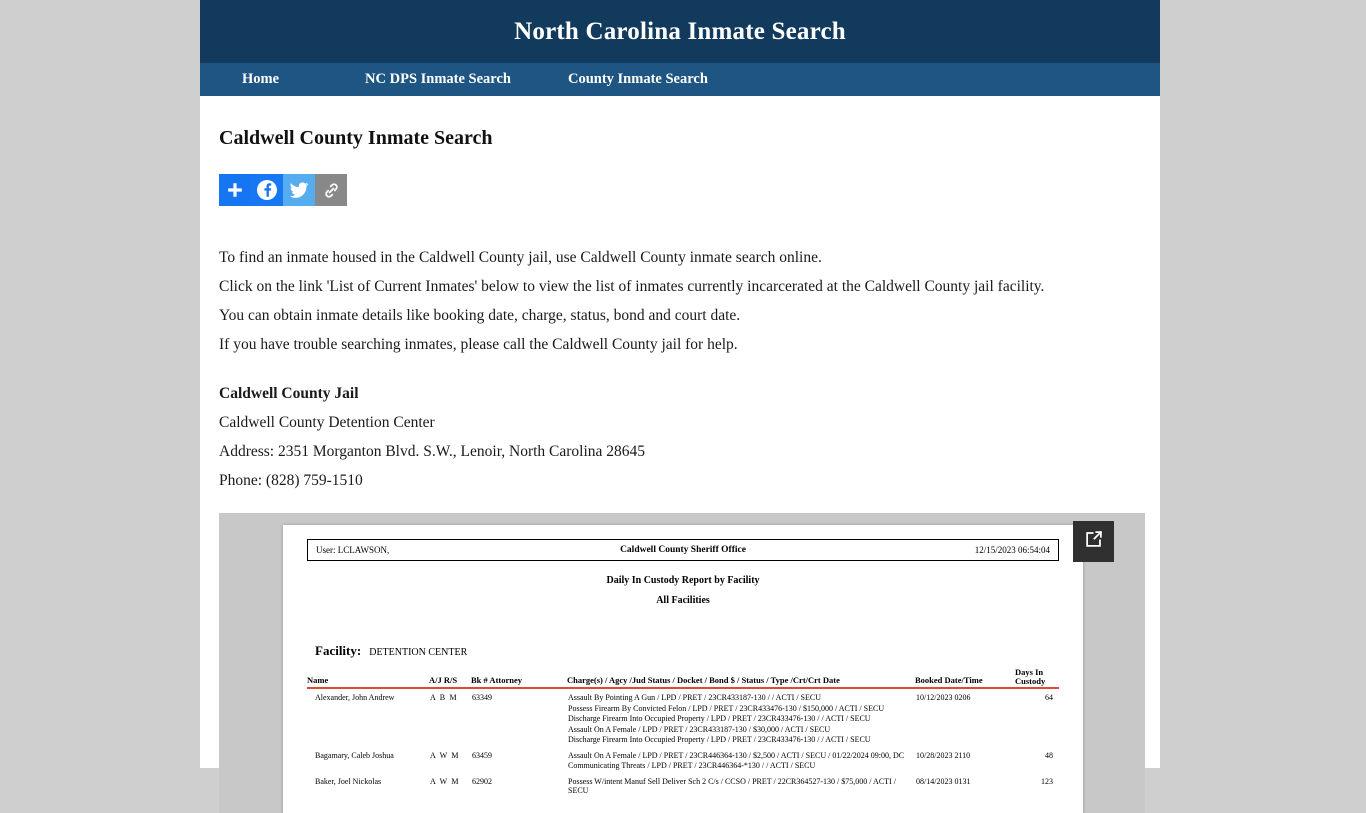 This screenshot has height=813, width=1366. Describe the element at coordinates (354, 755) in the screenshot. I see `inmate-name: Bagamary, Caleb Joshua` at that location.